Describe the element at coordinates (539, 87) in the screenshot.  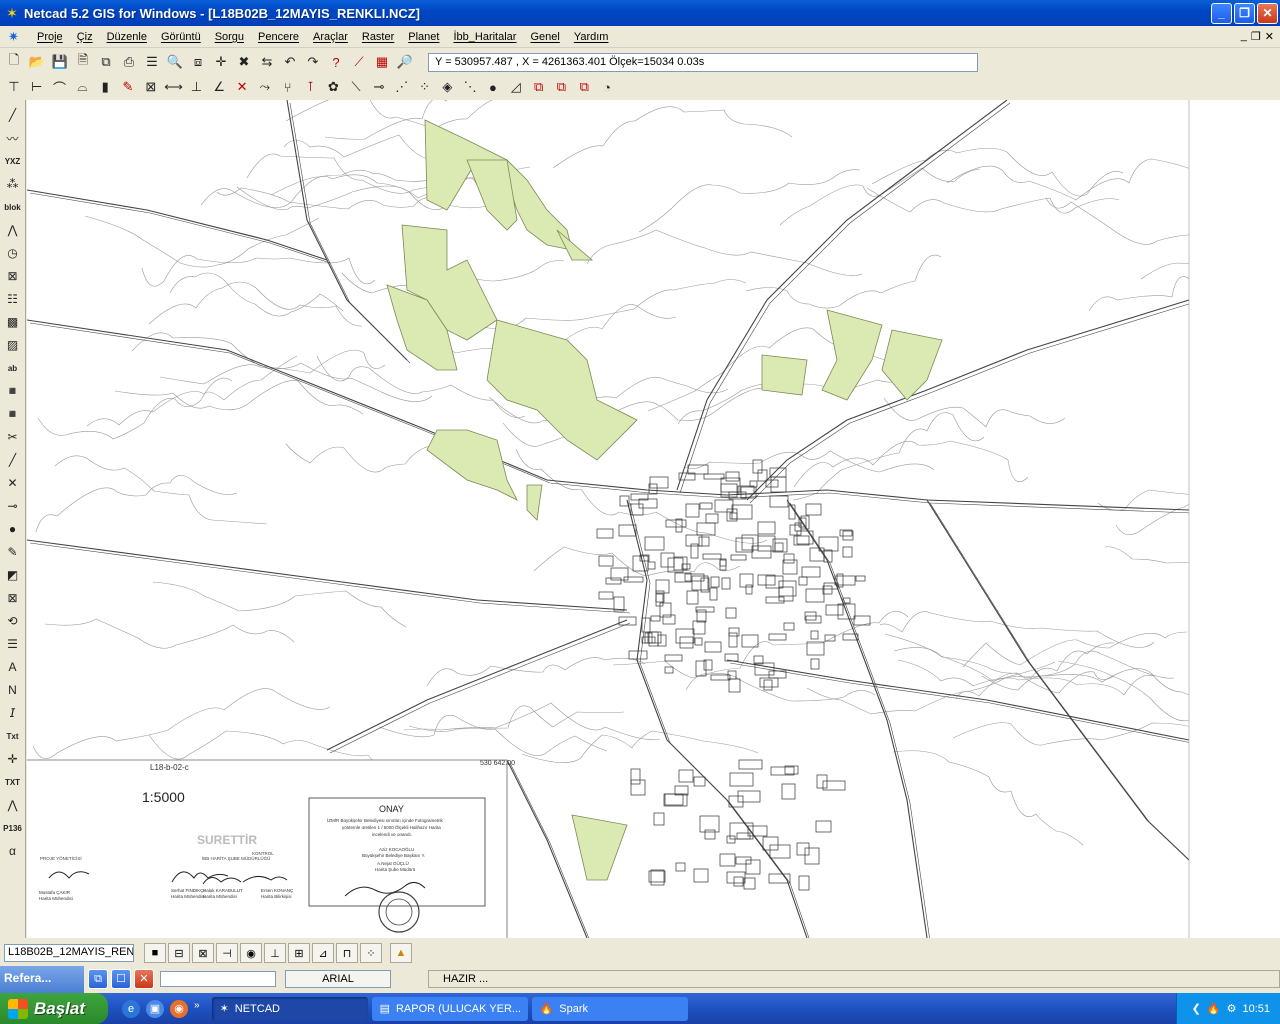
I see `window-select-icon: ⧉` at that location.